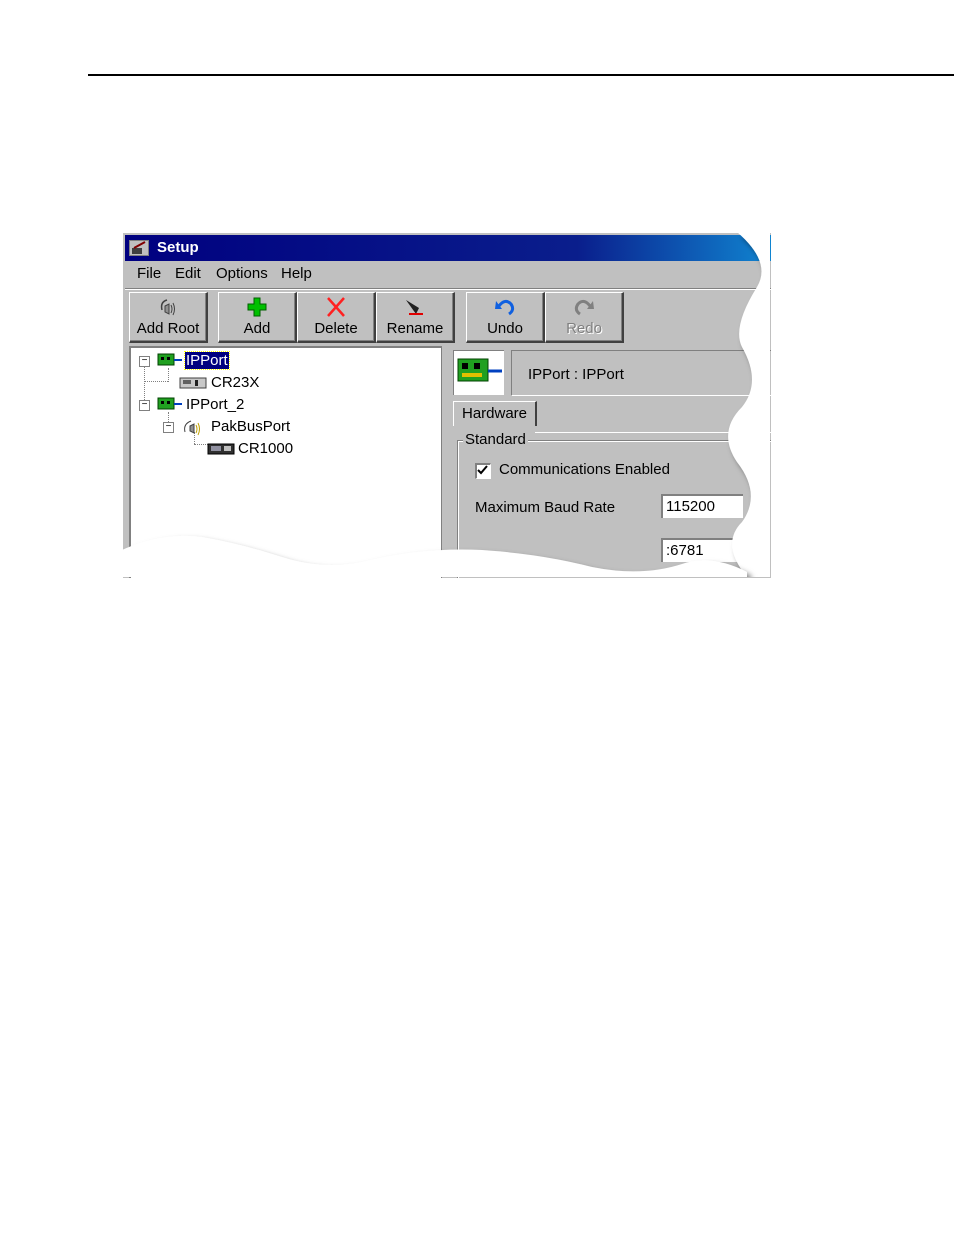  I want to click on page-top-rule, so click(521, 75).